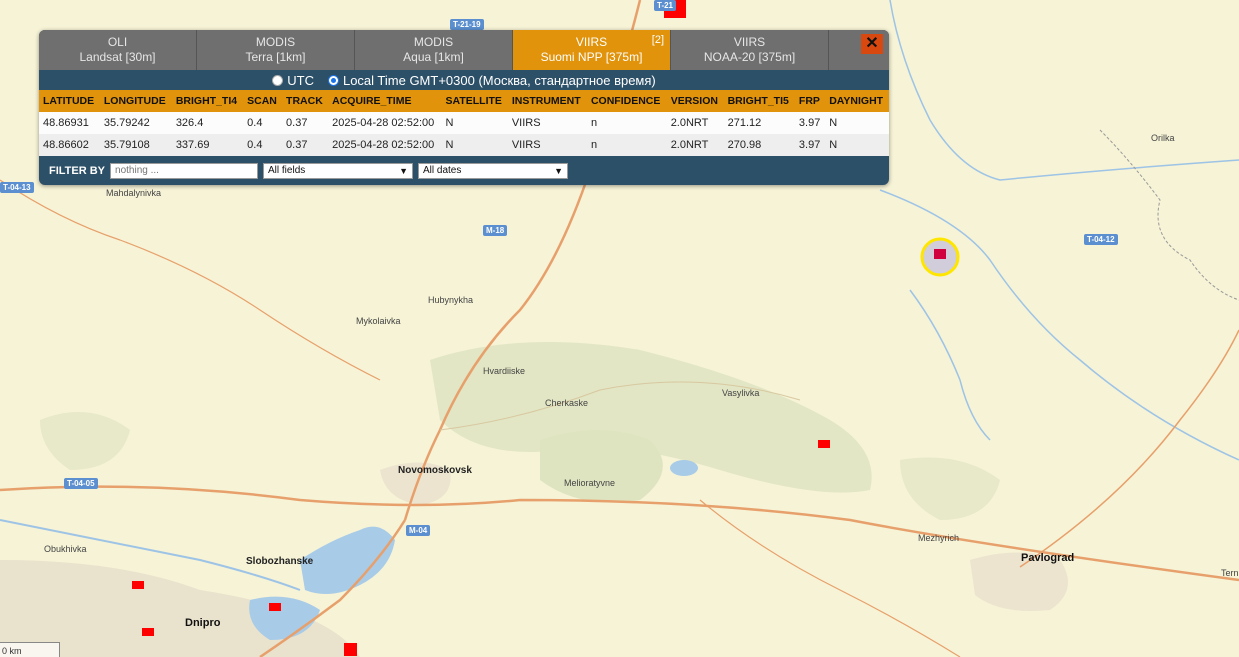 Image resolution: width=1239 pixels, height=657 pixels. Describe the element at coordinates (135, 101) in the screenshot. I see `column-header: LONGITUDE` at that location.